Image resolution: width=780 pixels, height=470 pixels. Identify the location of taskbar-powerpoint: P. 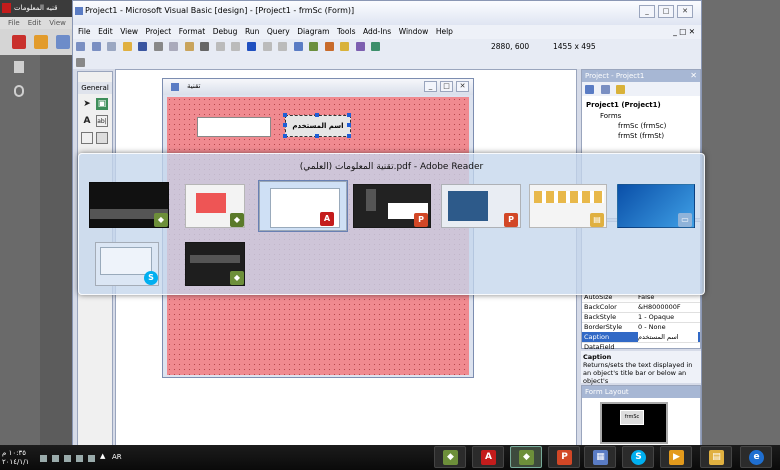
(564, 457).